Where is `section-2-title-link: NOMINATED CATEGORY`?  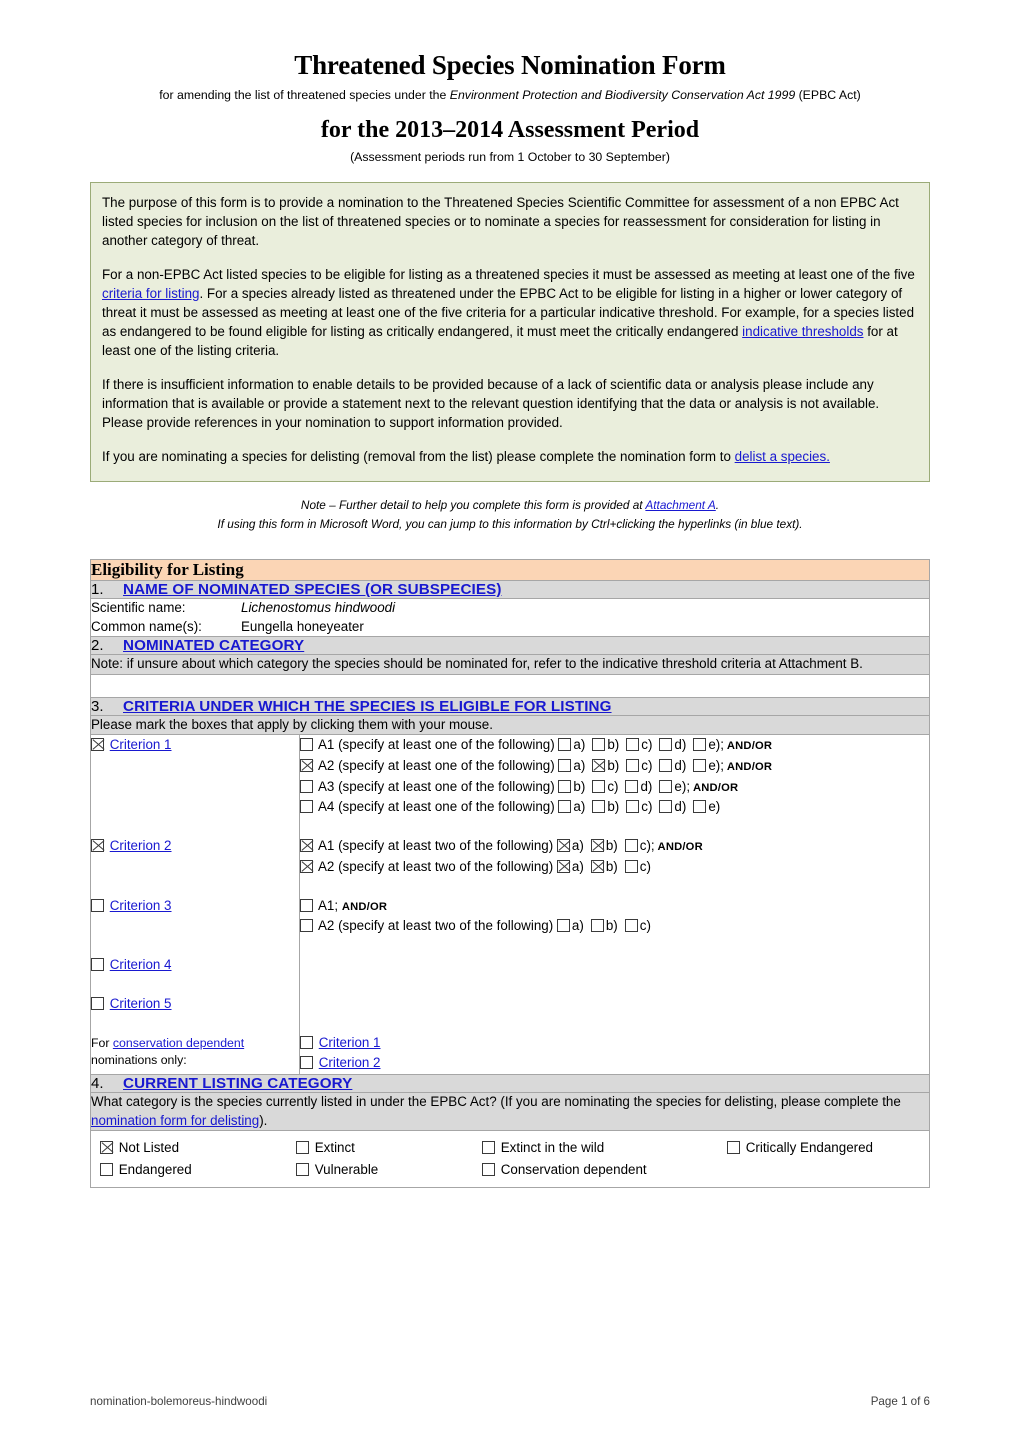
section-2-title-link: NOMINATED CATEGORY is located at coordinates (213, 645).